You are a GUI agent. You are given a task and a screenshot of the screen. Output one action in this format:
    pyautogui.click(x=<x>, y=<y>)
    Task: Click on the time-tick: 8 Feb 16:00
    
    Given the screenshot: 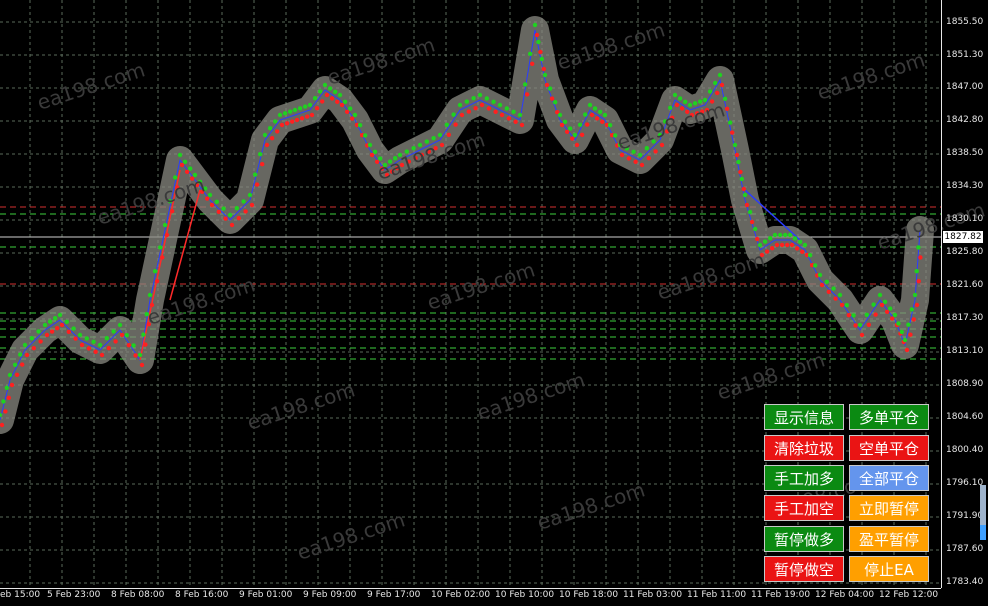 What is the action you would take?
    pyautogui.click(x=202, y=595)
    